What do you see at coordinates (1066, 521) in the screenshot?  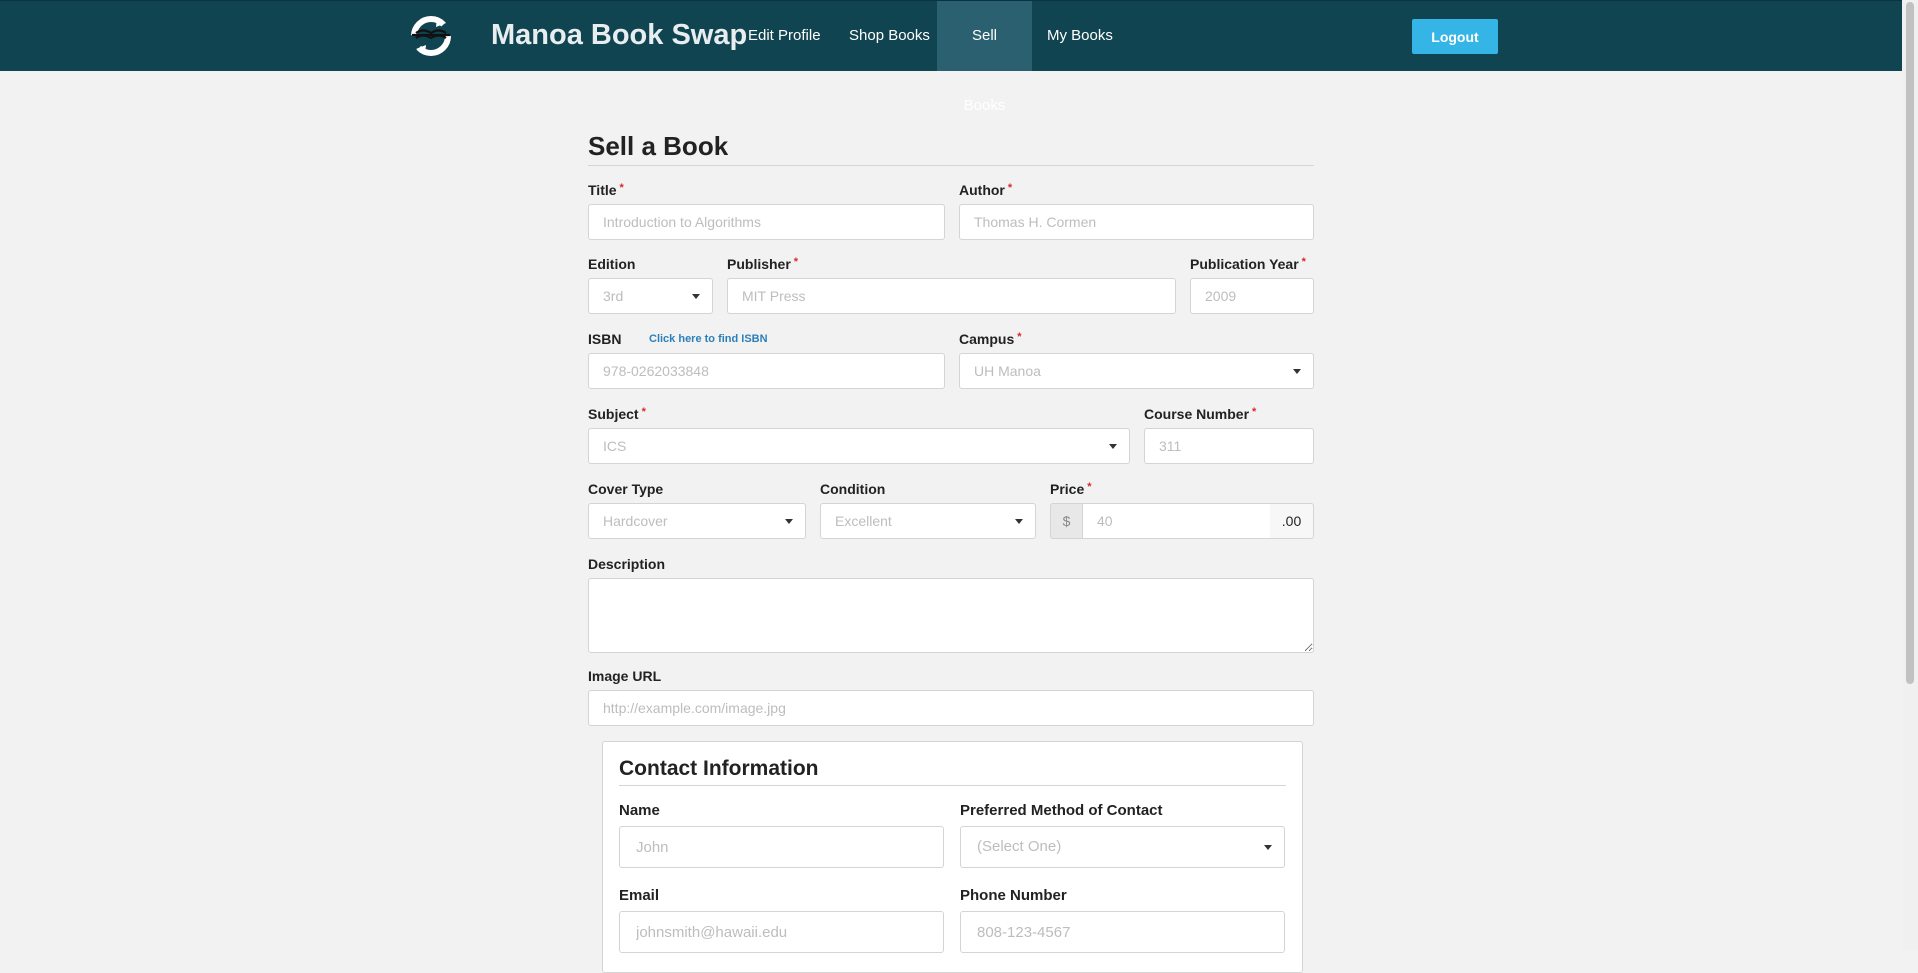 I see `dollar-prefix: $` at bounding box center [1066, 521].